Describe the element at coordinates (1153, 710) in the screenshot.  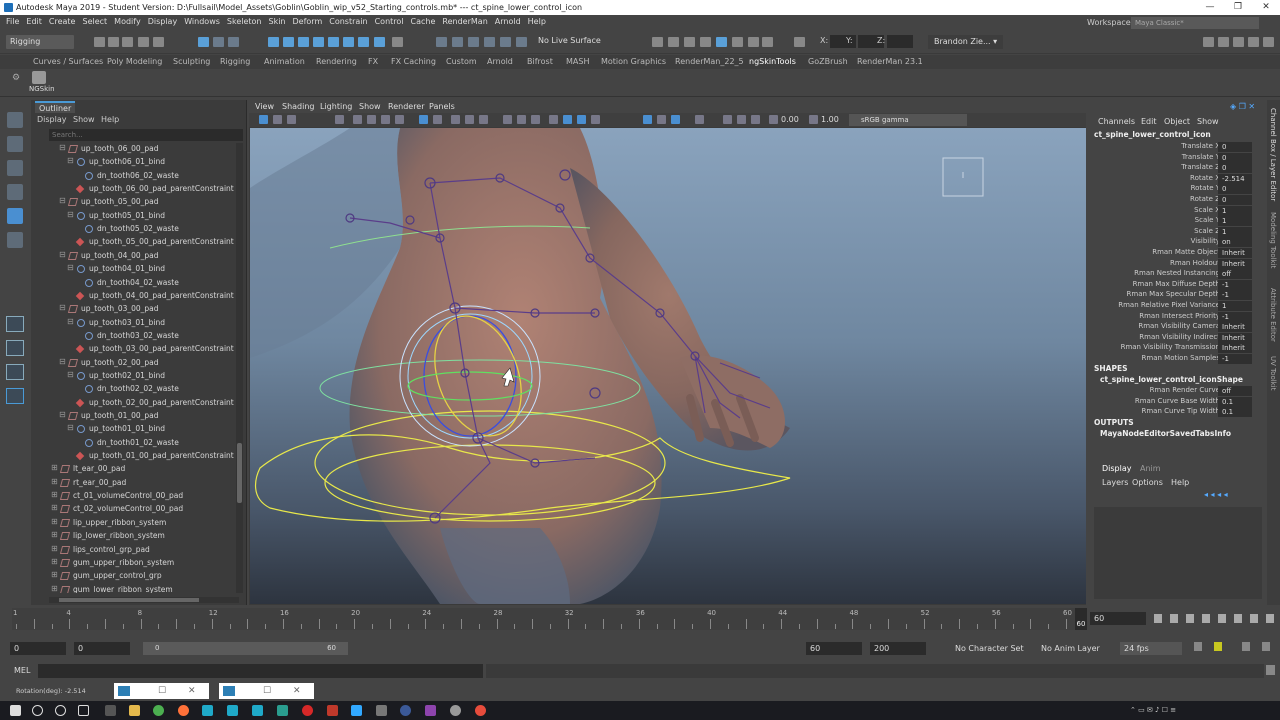
I see `system-tray-icons: ⌃ ▭ ✉ ♪ ☐ ≡` at that location.